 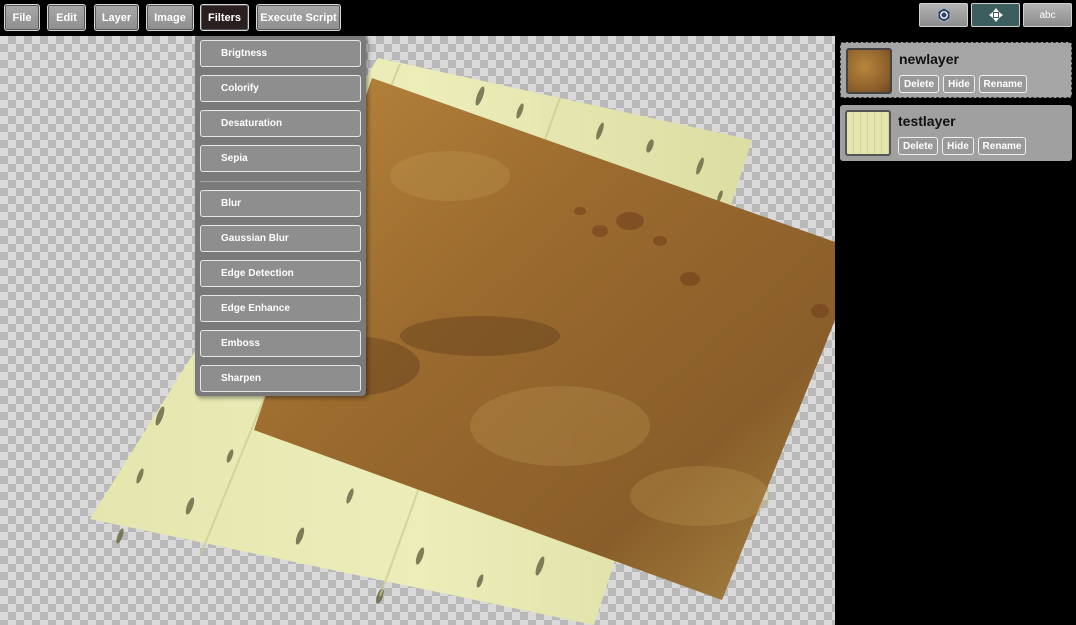 What do you see at coordinates (66, 17) in the screenshot?
I see `menu-edit-button: Edit` at bounding box center [66, 17].